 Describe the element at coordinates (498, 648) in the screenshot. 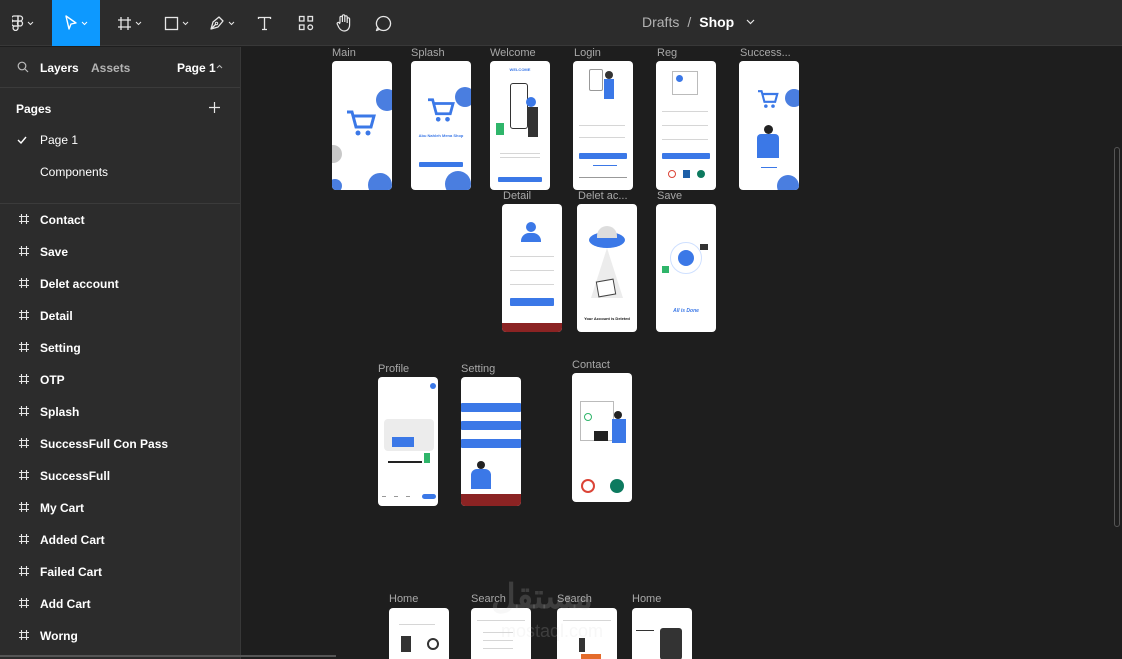

I see `list-item` at that location.